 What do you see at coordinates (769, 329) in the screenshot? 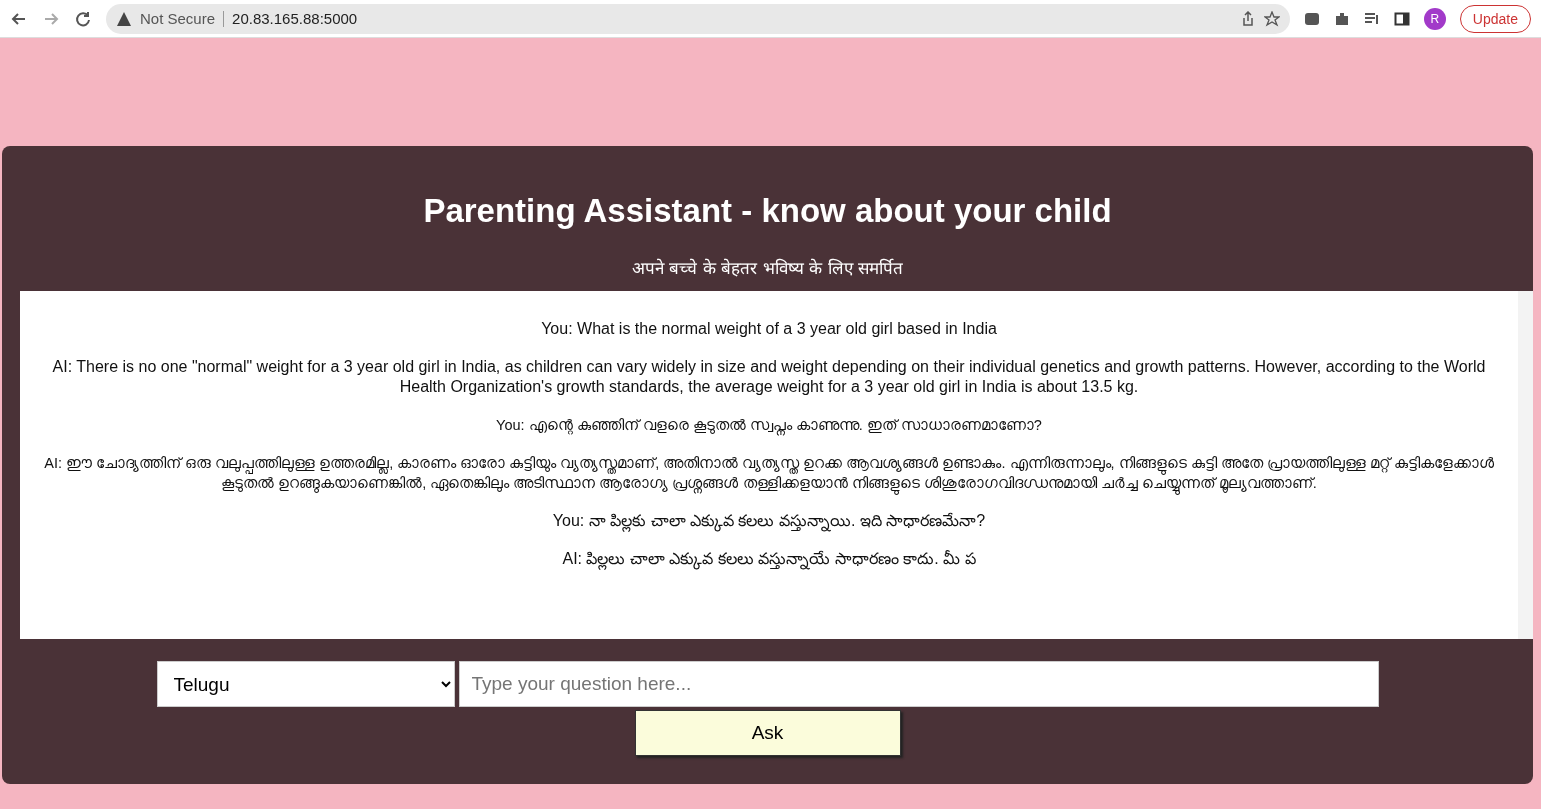
I see `chat-message: You: What is the normal weight of a 3 year old girl based in India` at bounding box center [769, 329].